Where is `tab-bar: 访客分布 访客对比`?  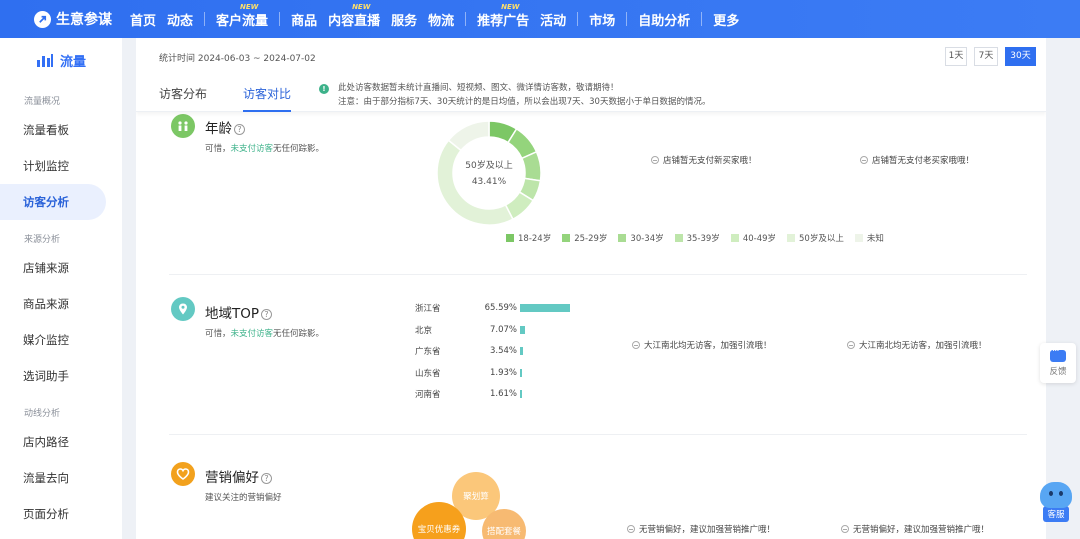
tab-bar: 访客分布 访客对比 is located at coordinates (243, 98).